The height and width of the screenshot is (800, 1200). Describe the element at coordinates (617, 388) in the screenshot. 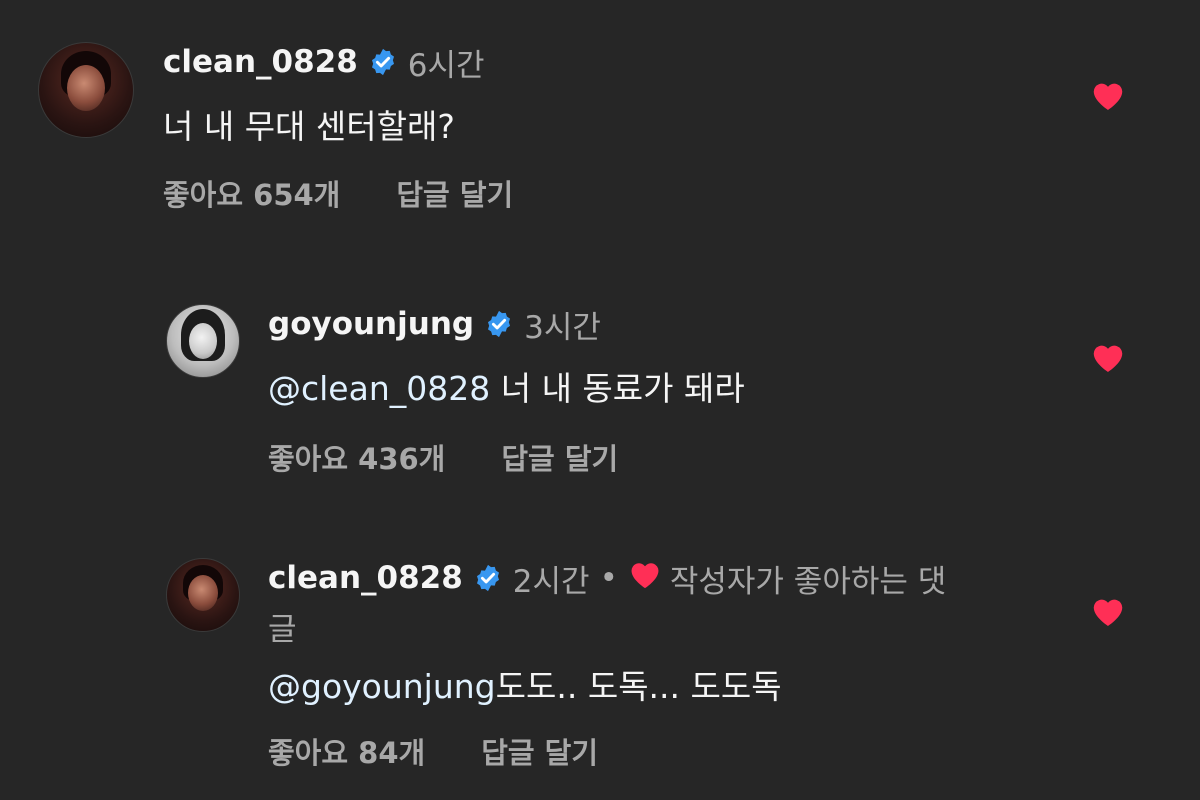

I see `comment-text-content: 너 내 동료가 돼라` at that location.